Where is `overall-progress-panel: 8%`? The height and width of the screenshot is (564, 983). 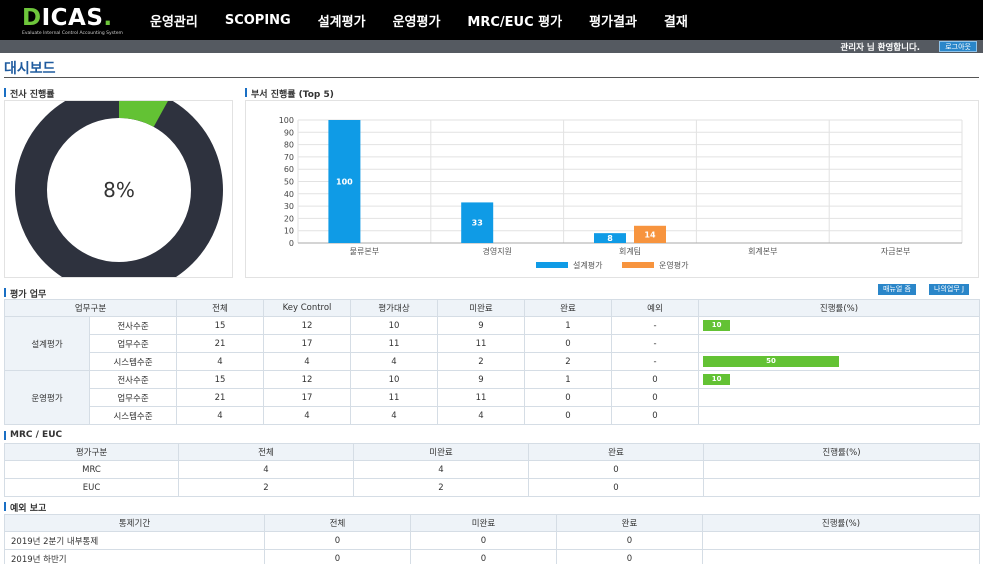
overall-progress-panel: 8% is located at coordinates (118, 190).